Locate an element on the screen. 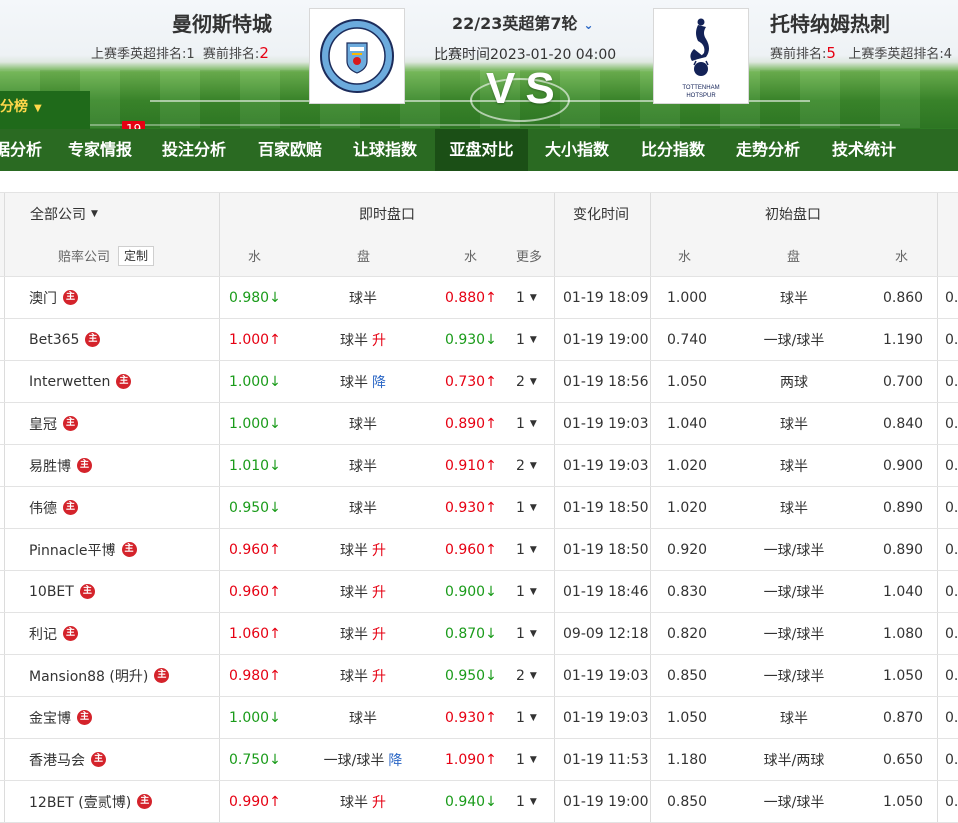 Image resolution: width=958 pixels, height=823 pixels. tab-tech-stats: 技术统计 is located at coordinates (864, 150).